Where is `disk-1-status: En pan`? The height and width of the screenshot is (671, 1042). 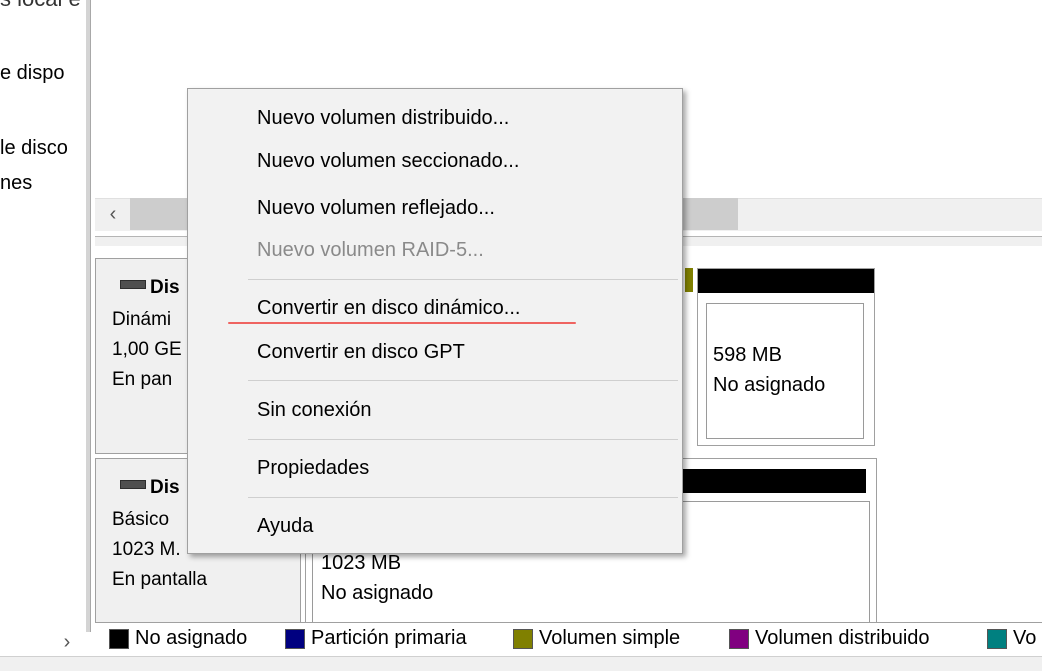
disk-1-status: En pan is located at coordinates (142, 379).